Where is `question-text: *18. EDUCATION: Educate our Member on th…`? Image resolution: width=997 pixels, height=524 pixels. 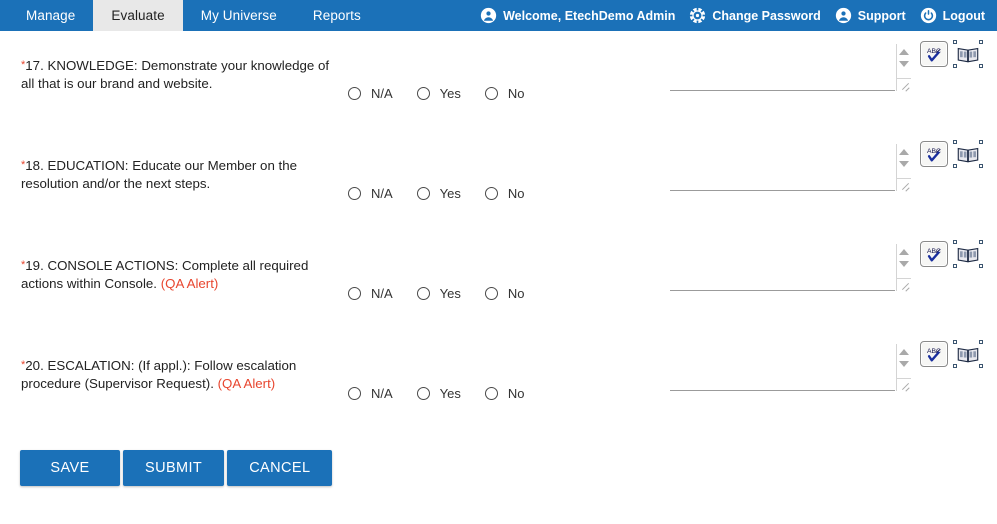
question-text: *18. EDUCATION: Educate our Member on th… is located at coordinates (181, 174).